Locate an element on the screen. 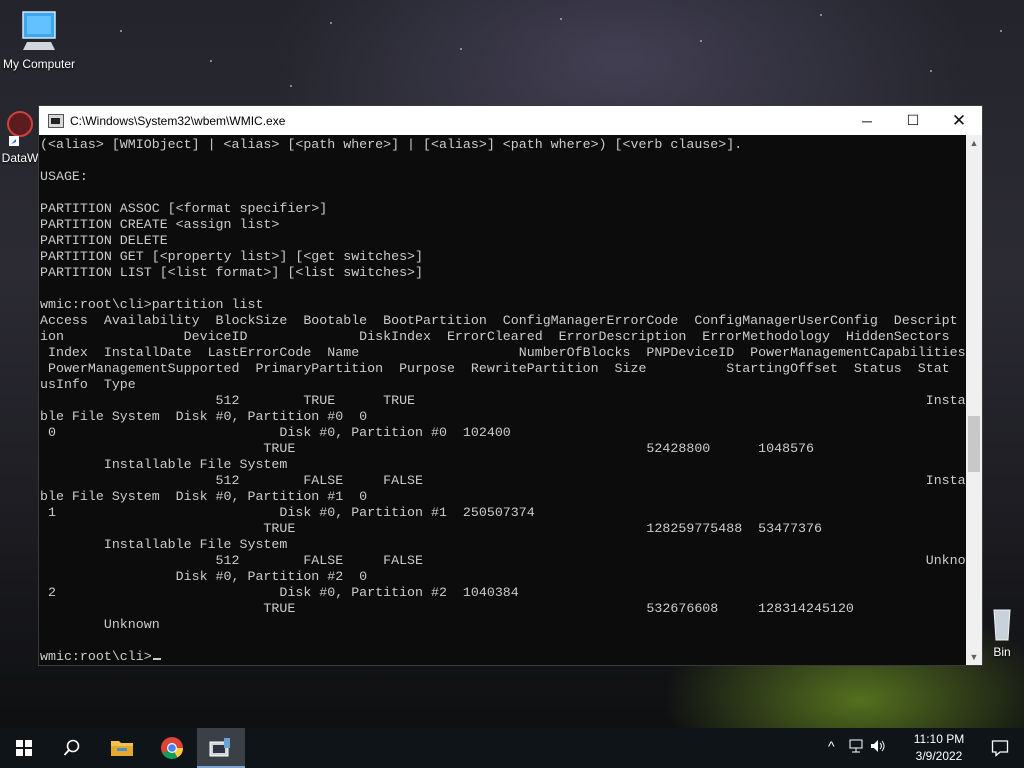 This screenshot has width=1024, height=768. console-line: 512 FALSE FALSE Unknown is located at coordinates (503, 560).